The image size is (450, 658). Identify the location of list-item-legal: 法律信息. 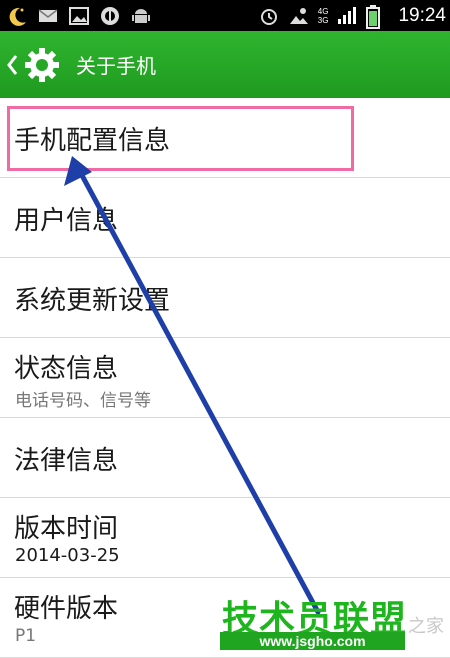
(225, 458).